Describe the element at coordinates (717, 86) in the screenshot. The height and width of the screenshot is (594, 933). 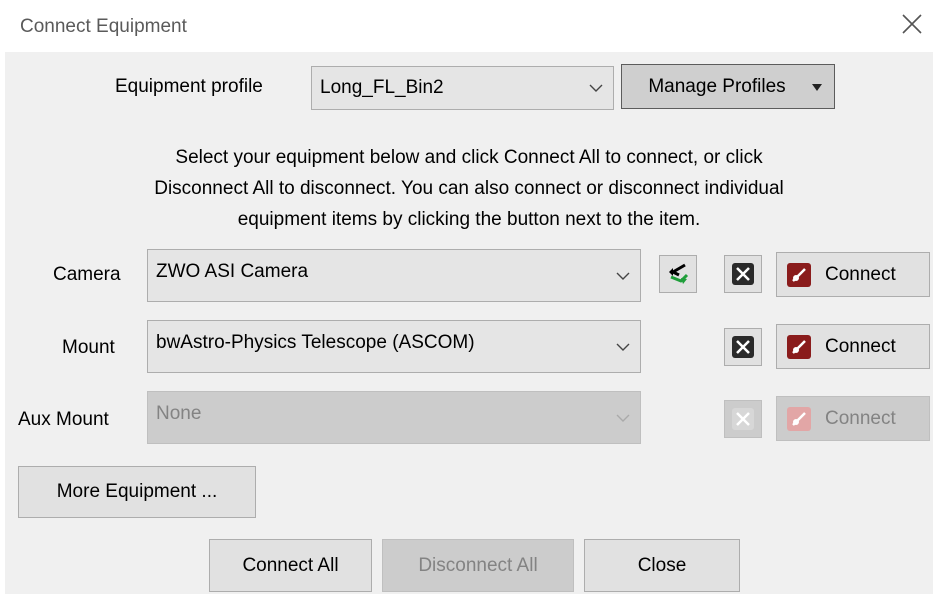
I see `manage-profiles-label: Manage Profiles` at that location.